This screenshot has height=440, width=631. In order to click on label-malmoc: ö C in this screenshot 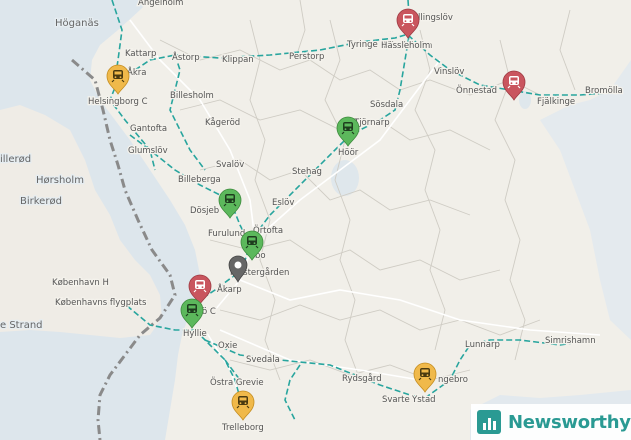, I will do `click(209, 312)`.